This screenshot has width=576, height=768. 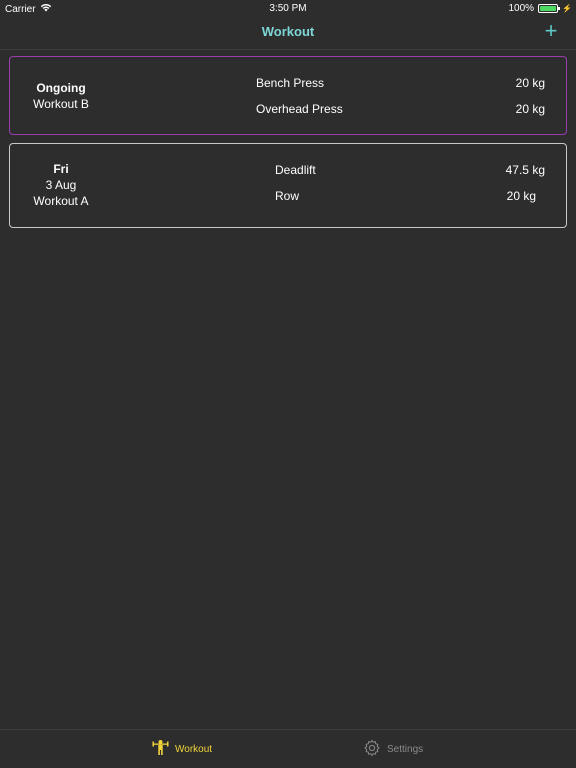 I want to click on workout-name: Workout A, so click(x=61, y=201).